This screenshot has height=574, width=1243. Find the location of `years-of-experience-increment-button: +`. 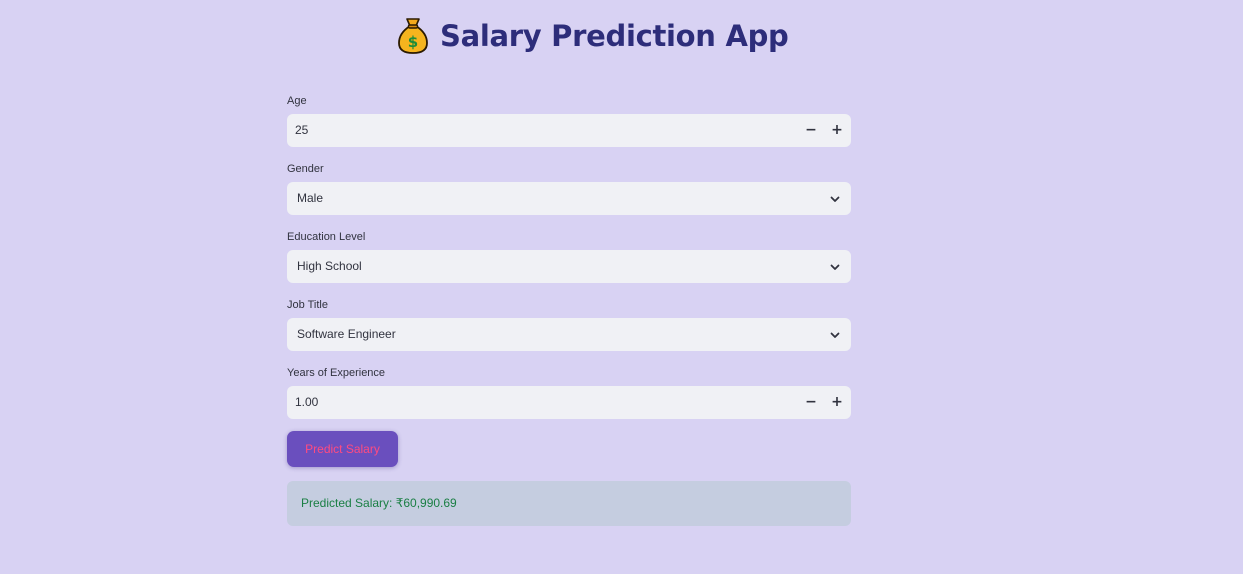

years-of-experience-increment-button: + is located at coordinates (837, 402).